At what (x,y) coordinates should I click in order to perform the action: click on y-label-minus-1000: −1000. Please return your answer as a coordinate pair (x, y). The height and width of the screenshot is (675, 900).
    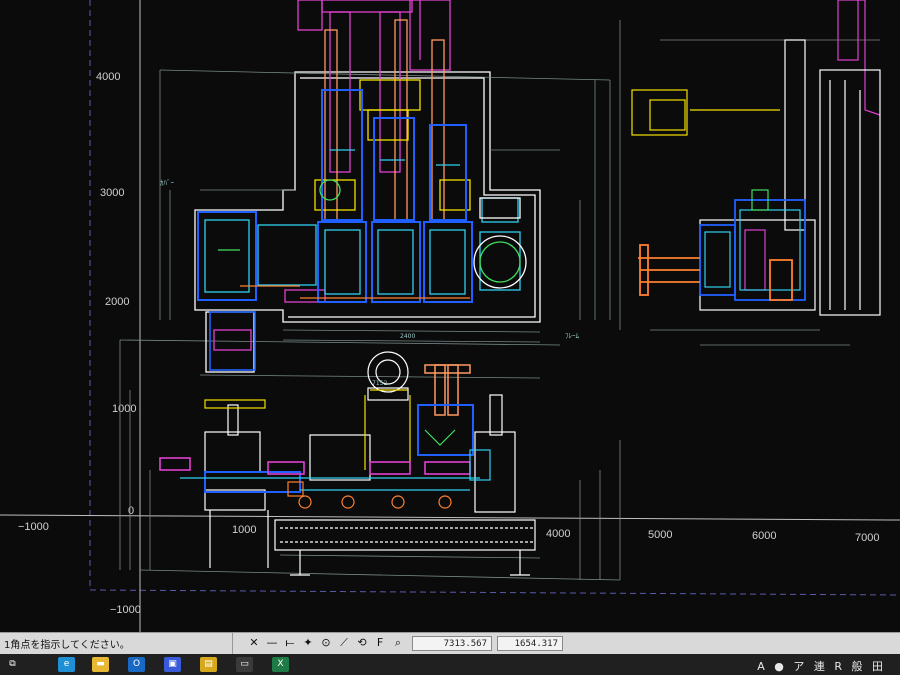
    Looking at the image, I should click on (125, 610).